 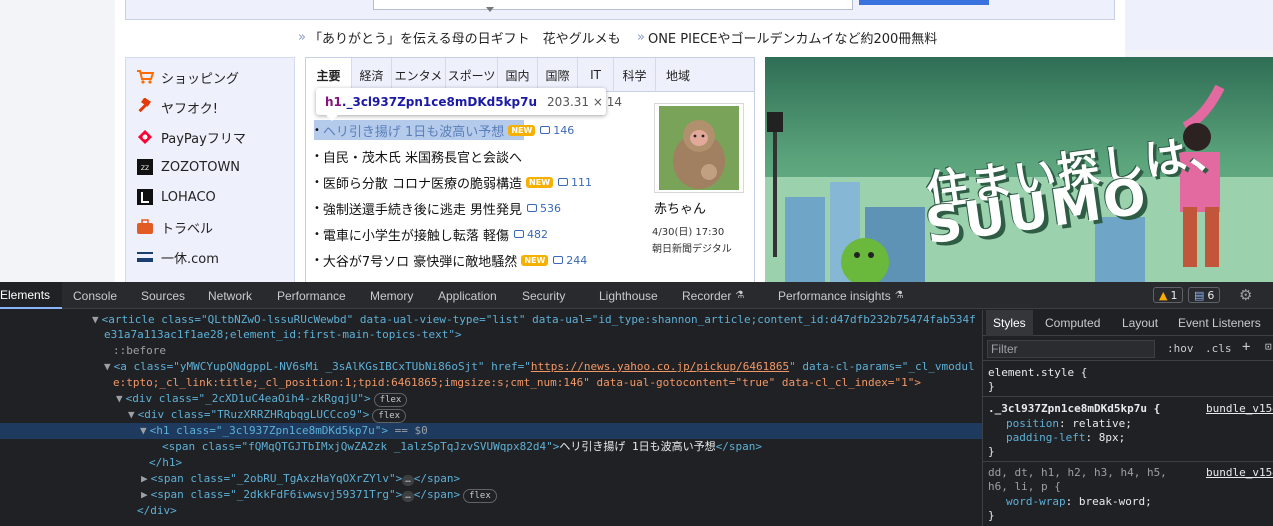 What do you see at coordinates (1218, 348) in the screenshot?
I see `cls-toggle: .cls` at bounding box center [1218, 348].